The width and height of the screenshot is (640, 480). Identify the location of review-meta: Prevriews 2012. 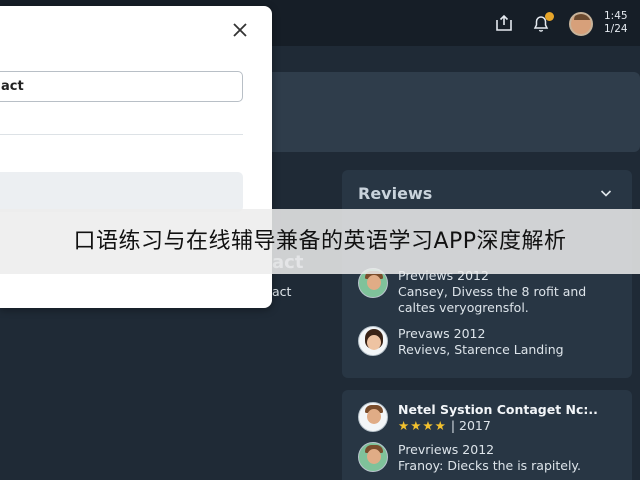
(446, 449).